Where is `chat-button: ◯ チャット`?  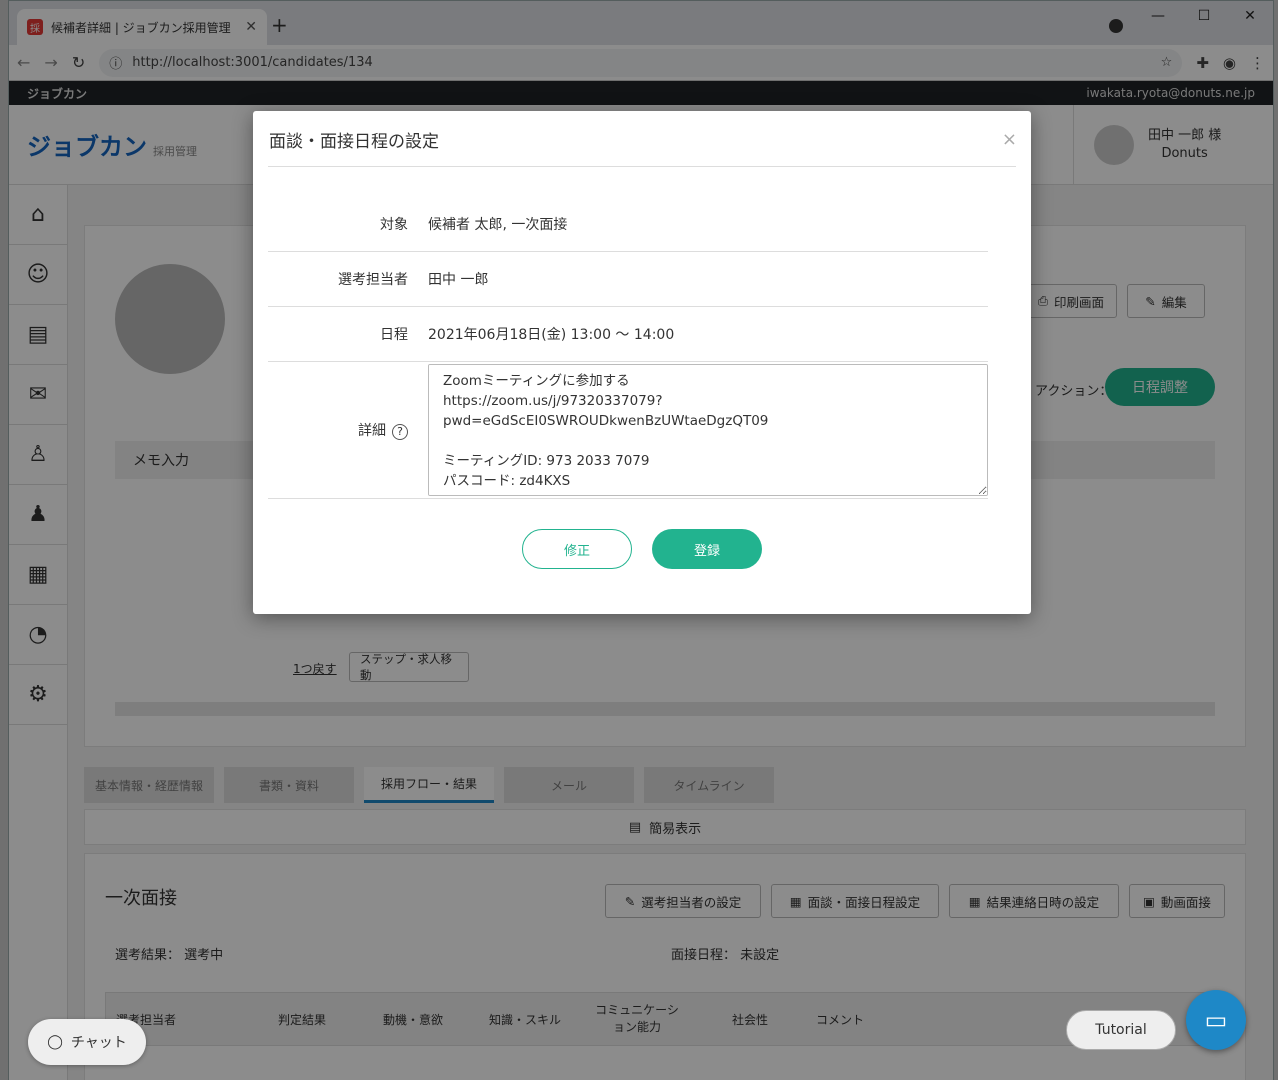 chat-button: ◯ チャット is located at coordinates (87, 1042).